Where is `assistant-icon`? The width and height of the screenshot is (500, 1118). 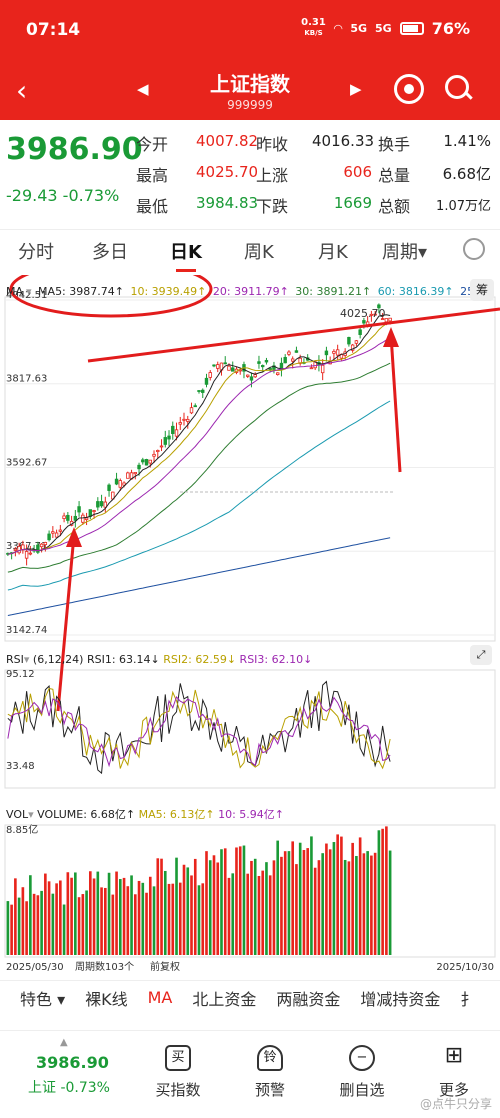
assistant-icon is located at coordinates (409, 89).